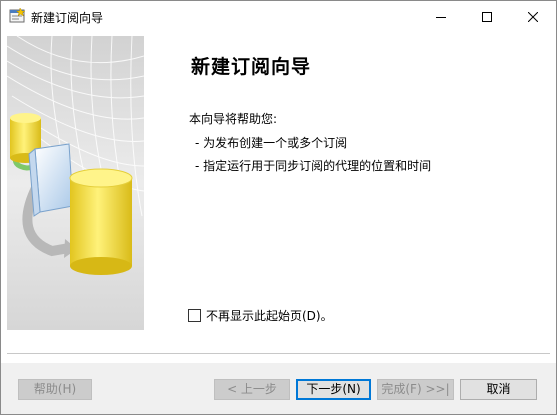  Describe the element at coordinates (252, 389) in the screenshot. I see `back-button: < 上一步` at that location.